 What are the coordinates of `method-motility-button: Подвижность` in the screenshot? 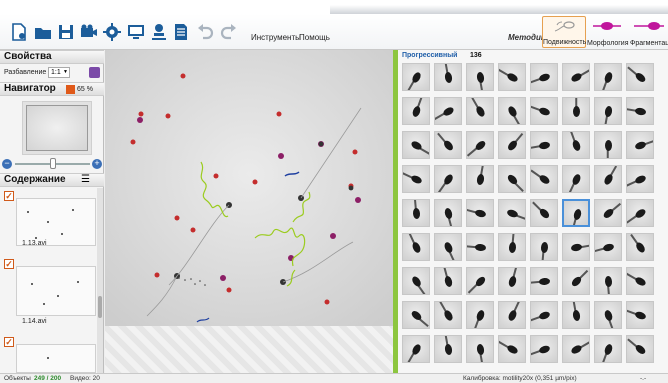 It's located at (564, 32).